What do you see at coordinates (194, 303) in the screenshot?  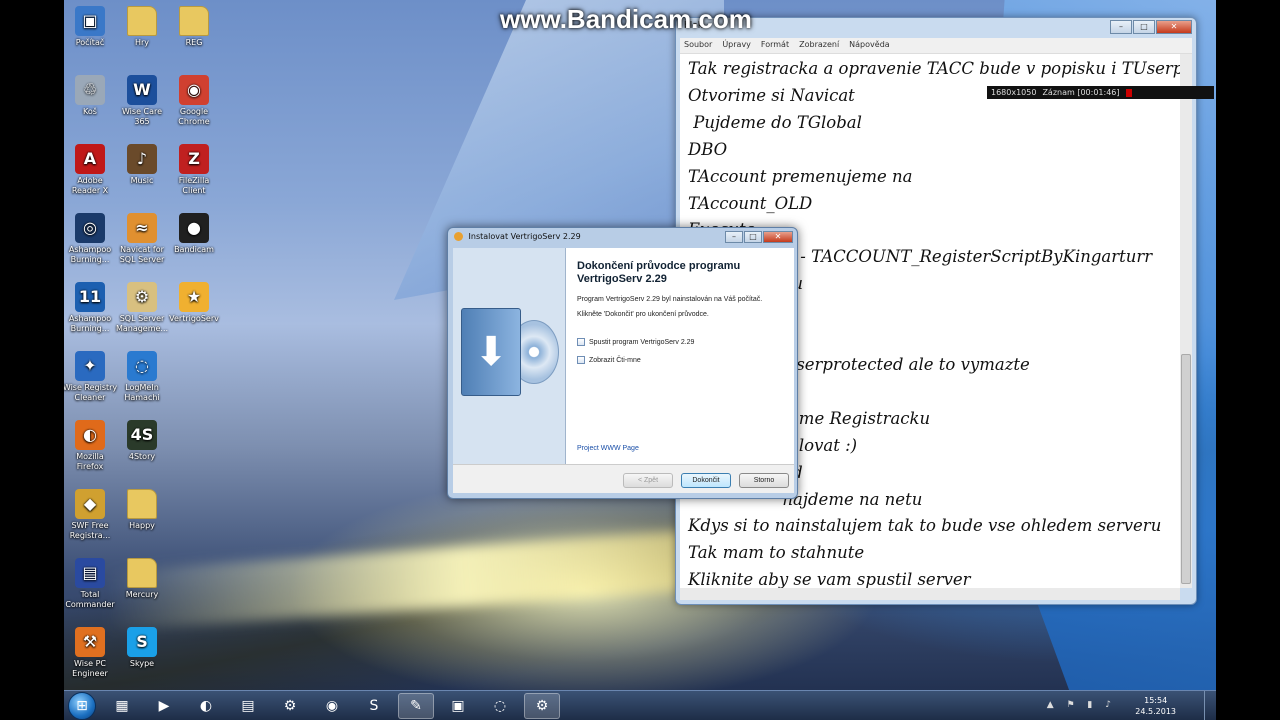 I see `desktop-icon: ★ VertrigoServ` at bounding box center [194, 303].